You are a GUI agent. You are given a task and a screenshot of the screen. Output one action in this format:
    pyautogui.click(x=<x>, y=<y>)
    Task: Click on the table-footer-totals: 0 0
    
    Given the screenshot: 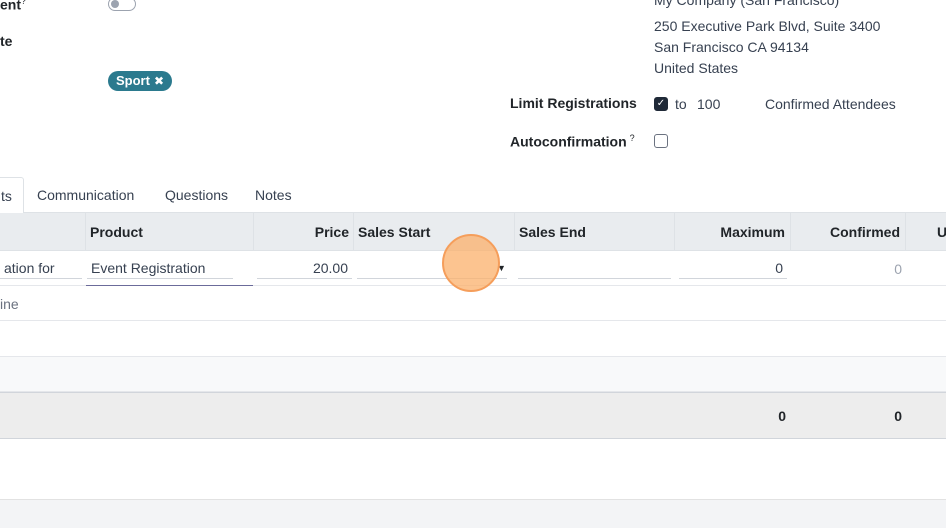 What is the action you would take?
    pyautogui.click(x=473, y=415)
    